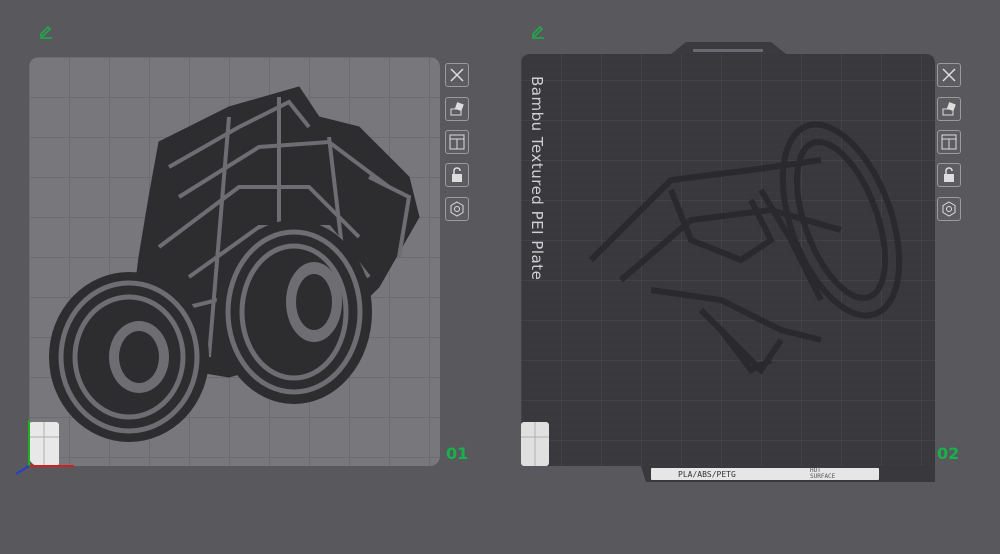 The height and width of the screenshot is (554, 1000). Describe the element at coordinates (948, 453) in the screenshot. I see `plate-2-number: 02` at that location.